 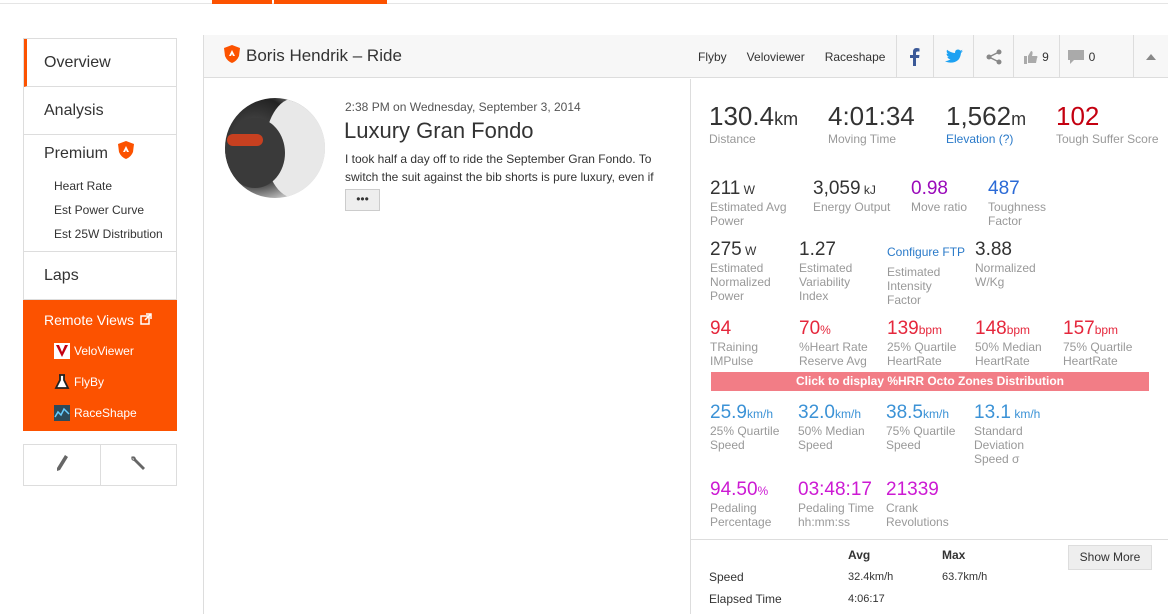 What do you see at coordinates (914, 56) in the screenshot?
I see `facebook-share-button` at bounding box center [914, 56].